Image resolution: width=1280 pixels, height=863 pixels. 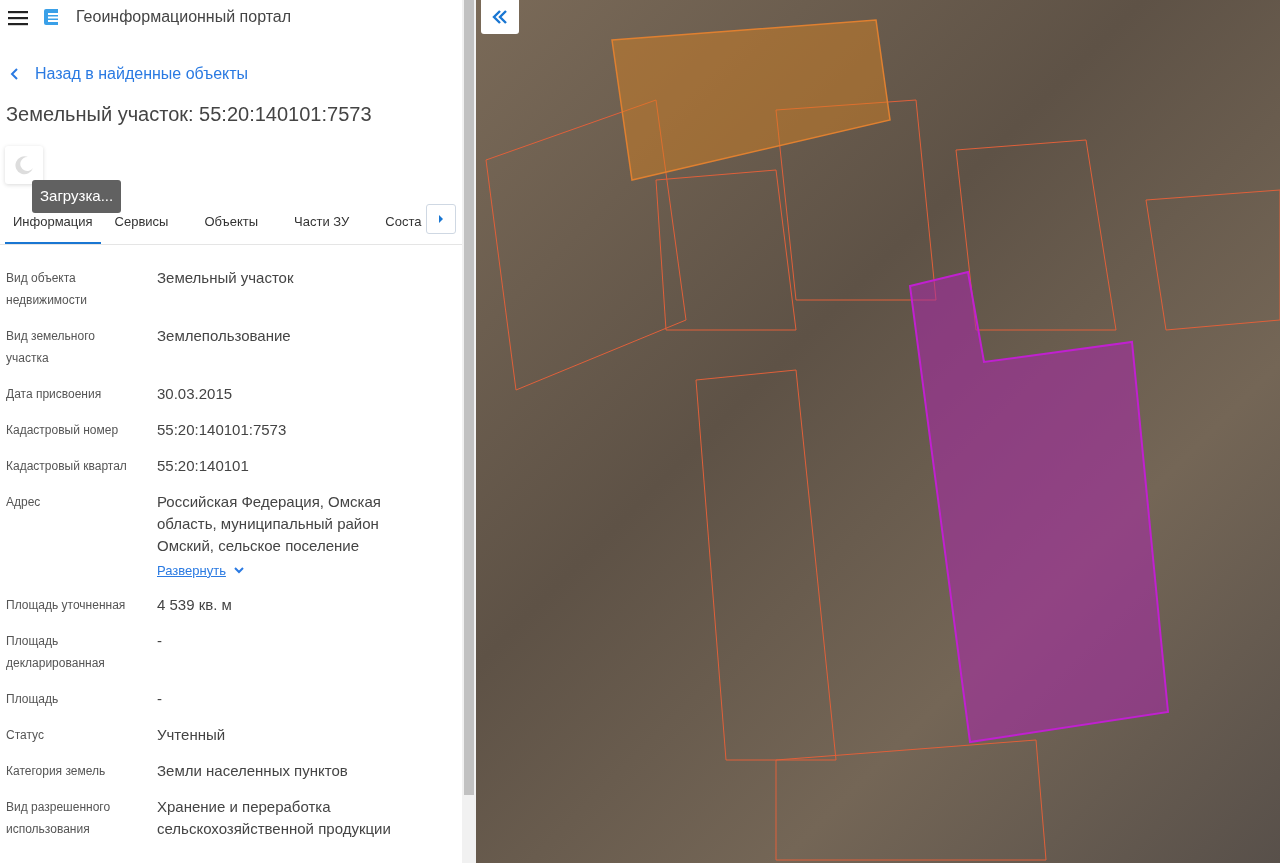 What do you see at coordinates (25, 735) in the screenshot?
I see `field-label: Статус` at bounding box center [25, 735].